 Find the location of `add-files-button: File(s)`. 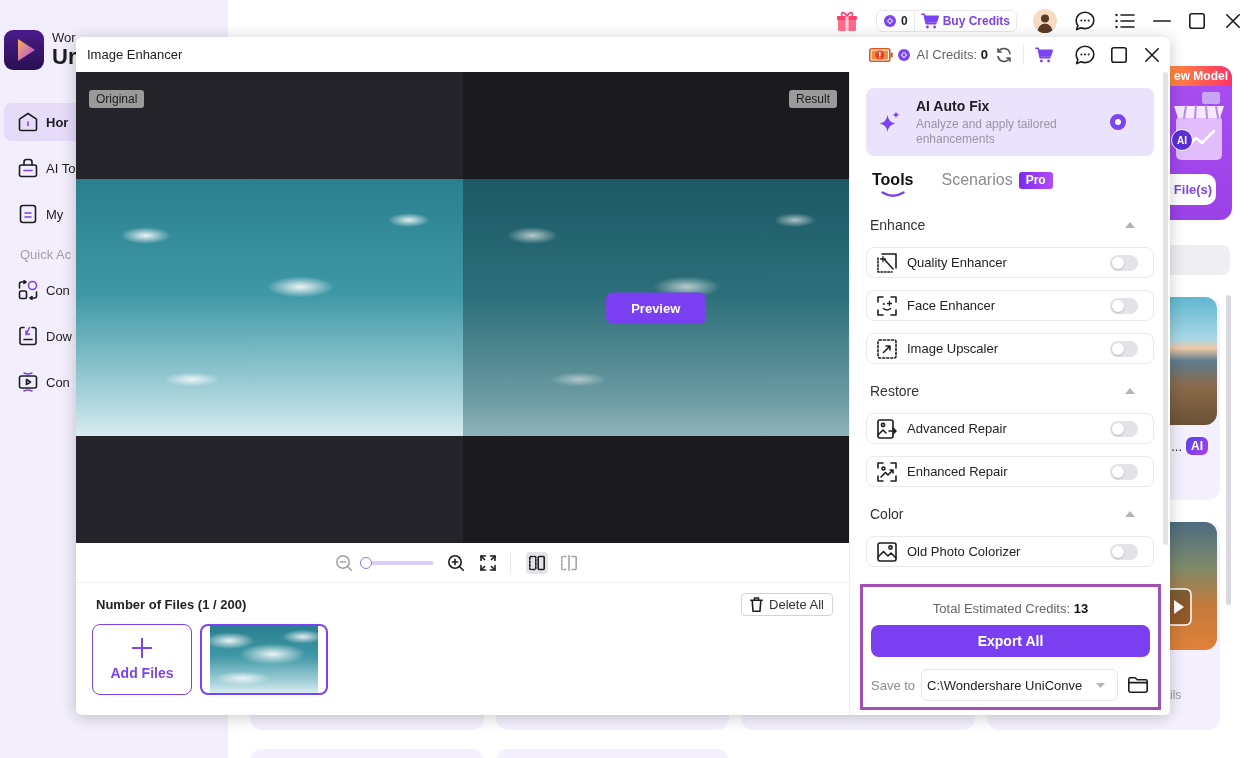

add-files-button: File(s) is located at coordinates (1193, 189).